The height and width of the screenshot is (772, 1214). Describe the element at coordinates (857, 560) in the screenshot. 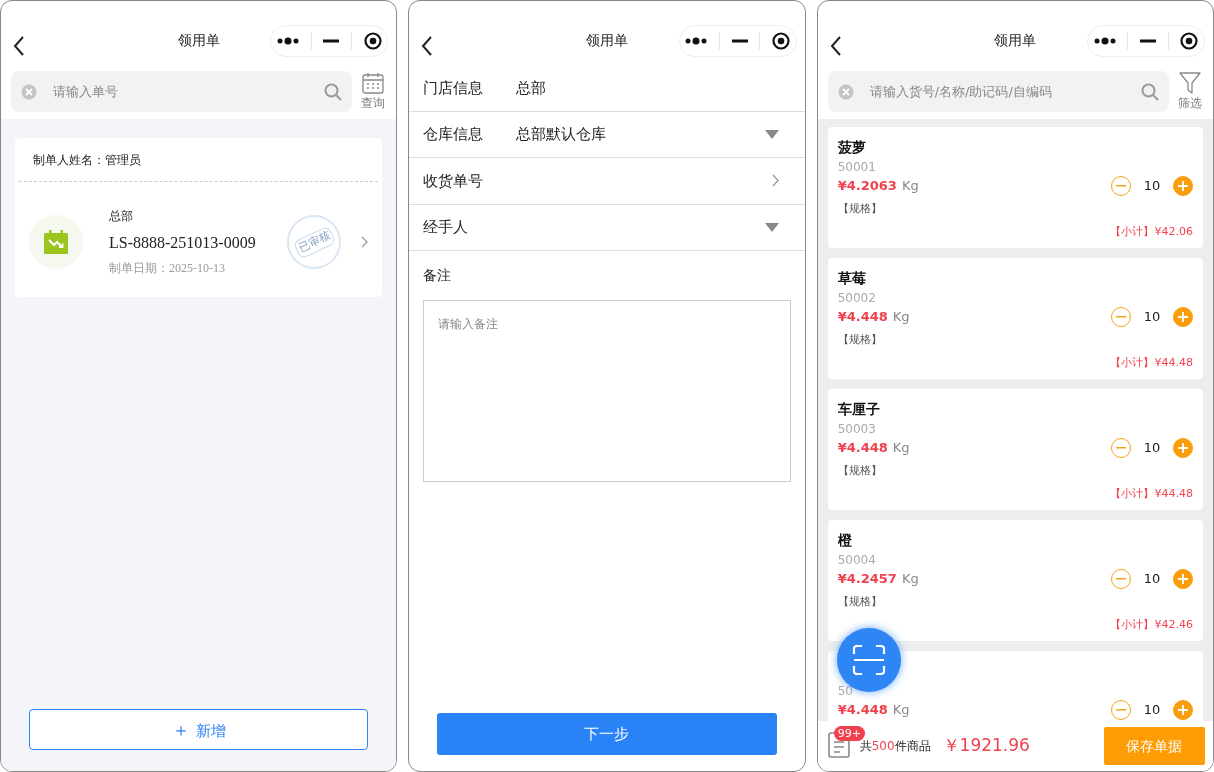

I see `product-code: 50004` at that location.